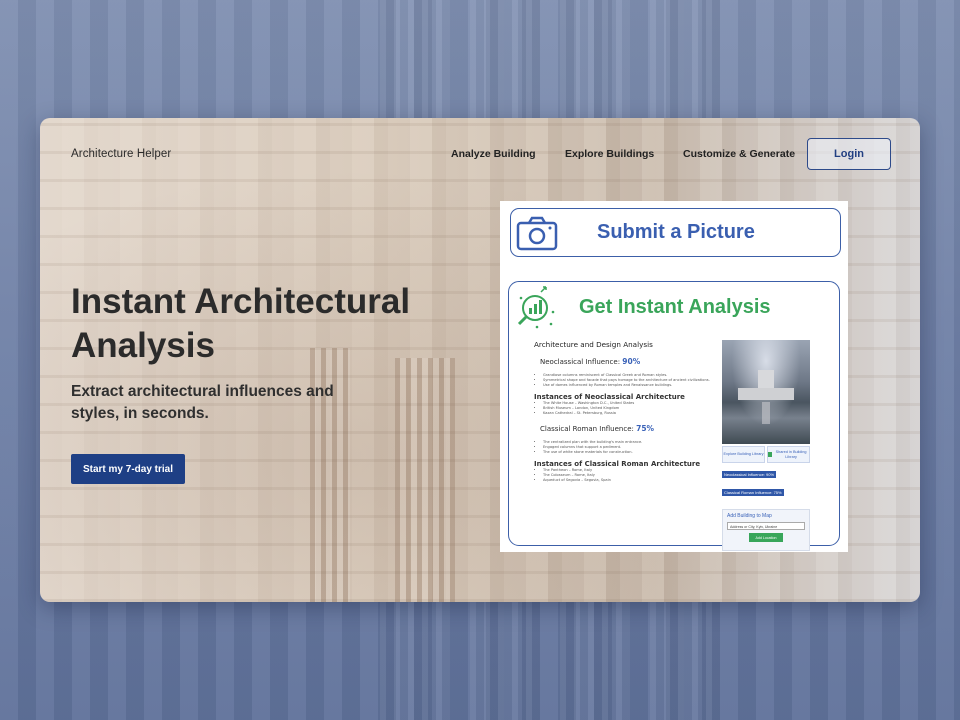 This screenshot has width=960, height=720. I want to click on analysis-title: Get Instant Analysis, so click(675, 307).